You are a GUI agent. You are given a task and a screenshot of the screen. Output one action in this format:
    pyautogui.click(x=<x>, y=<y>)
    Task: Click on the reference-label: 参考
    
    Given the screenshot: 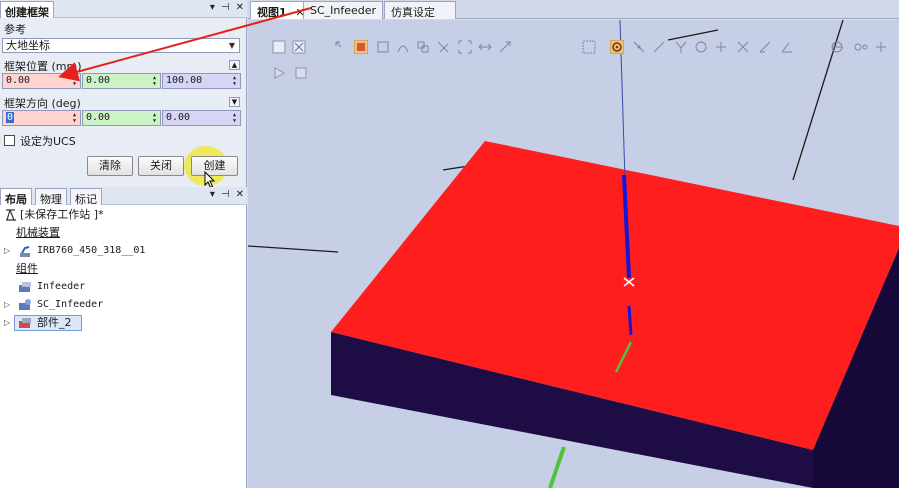 What is the action you would take?
    pyautogui.click(x=15, y=29)
    